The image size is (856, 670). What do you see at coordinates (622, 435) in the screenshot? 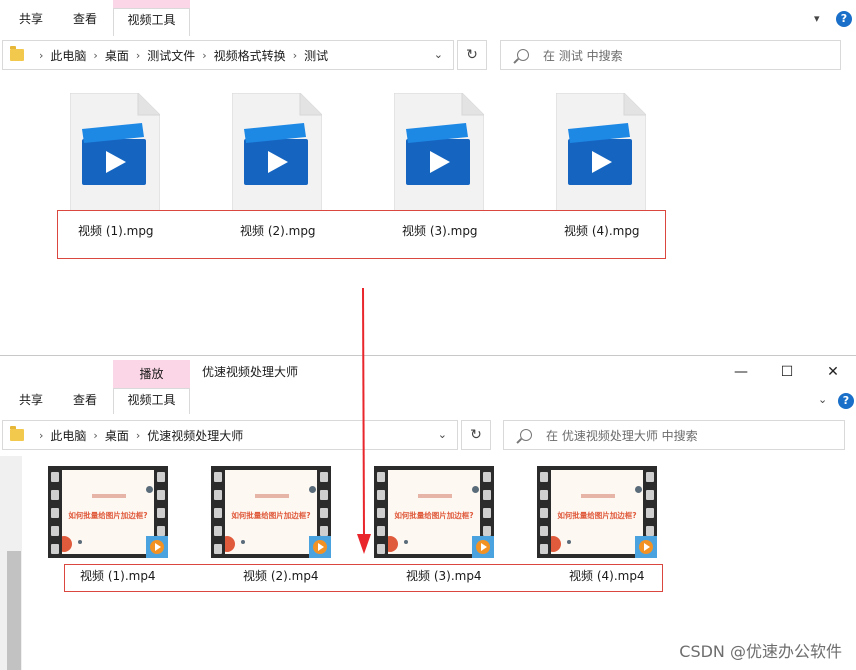
I see `search-placeholder: 在 优速视频处理大师 中搜索` at bounding box center [622, 435].